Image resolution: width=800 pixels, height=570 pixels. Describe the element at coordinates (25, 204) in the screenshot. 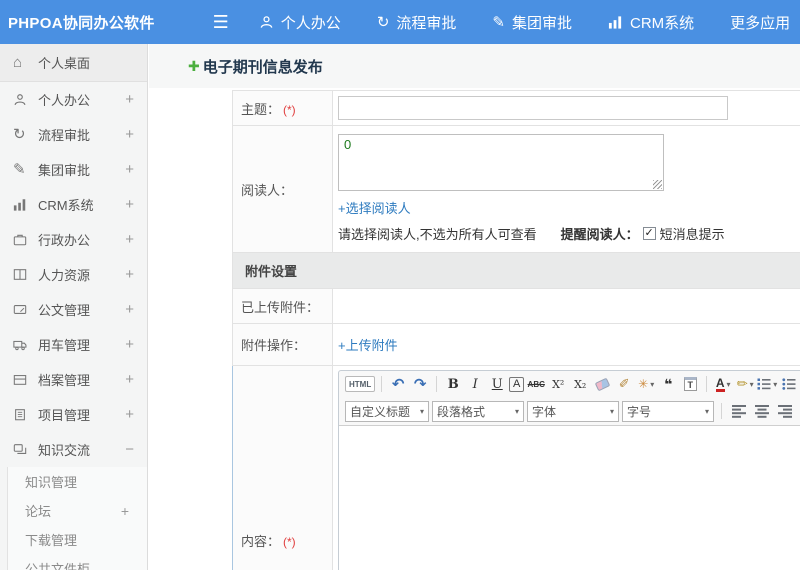

I see `bar-chart-icon` at that location.